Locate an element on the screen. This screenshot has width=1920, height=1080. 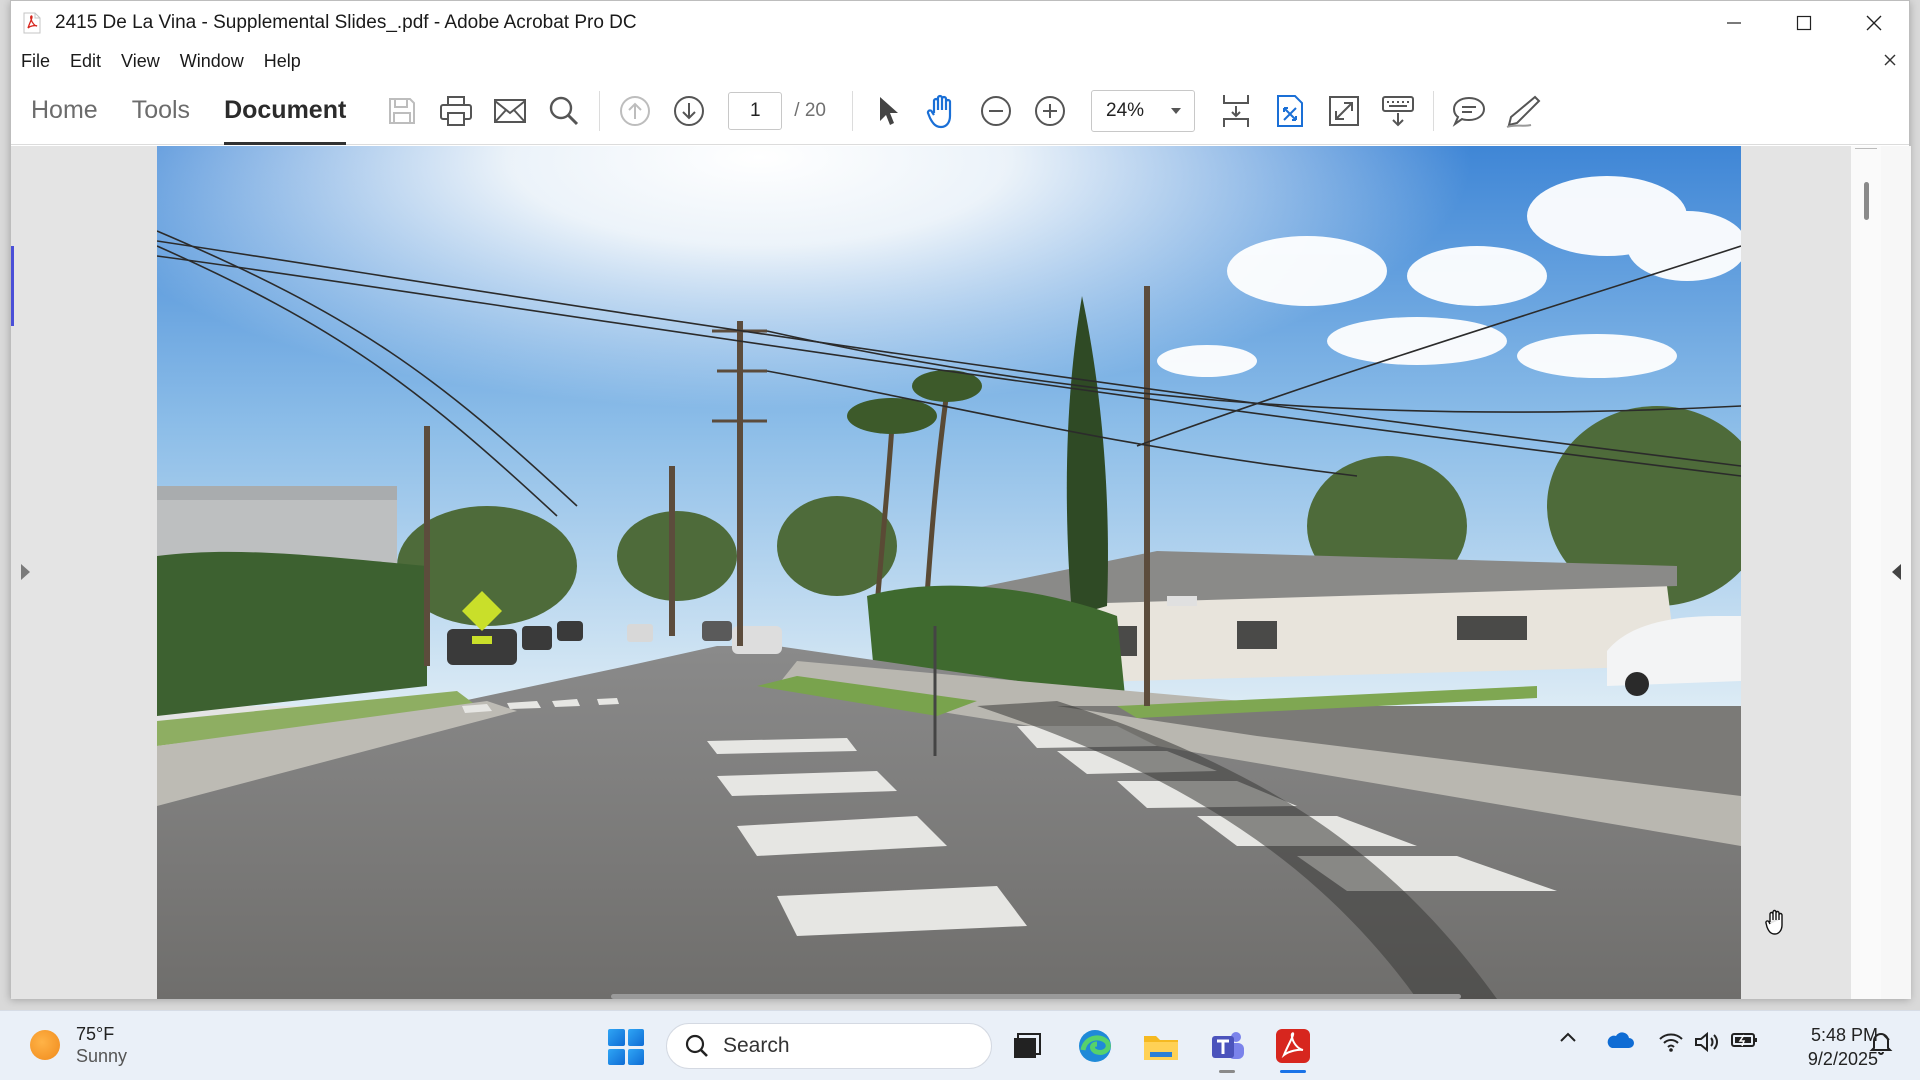
volume-button is located at coordinates (1707, 1042).